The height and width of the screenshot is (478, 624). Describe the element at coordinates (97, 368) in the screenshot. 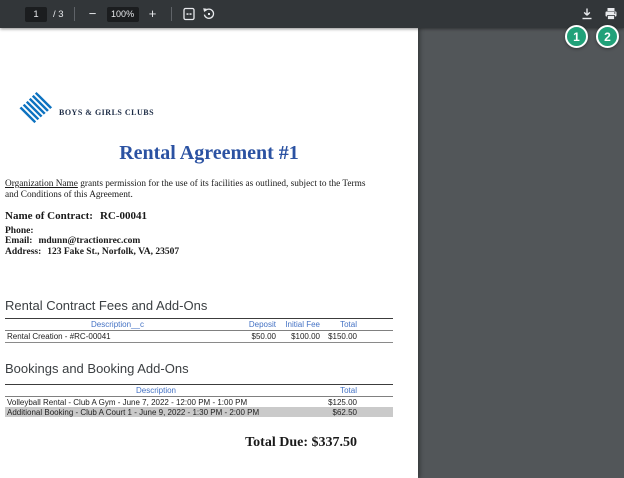

I see `bookings-section-heading: Bookings and Booking Add-Ons` at that location.